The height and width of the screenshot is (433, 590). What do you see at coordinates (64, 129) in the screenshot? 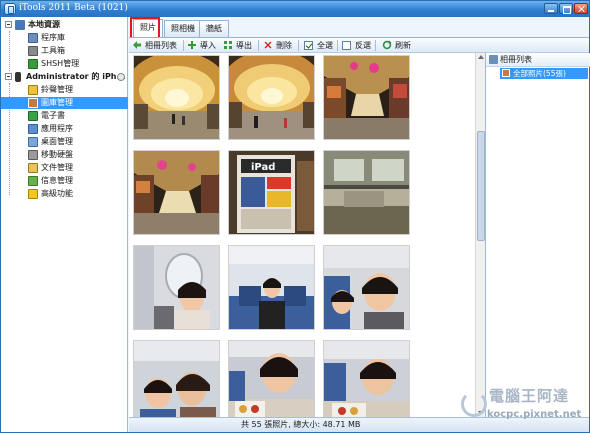
I see `sidebar-item-apps: 應用程序` at bounding box center [64, 129].